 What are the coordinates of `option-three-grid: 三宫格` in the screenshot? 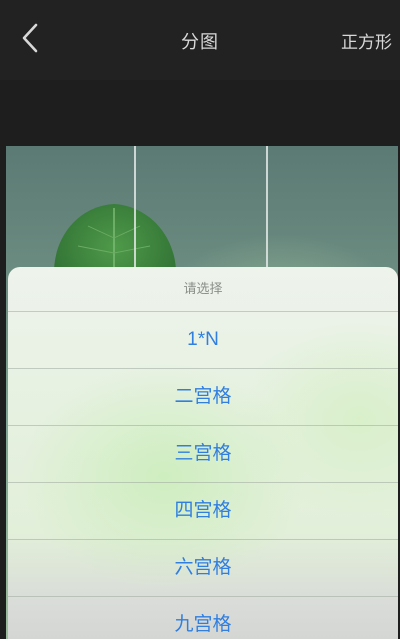 It's located at (203, 454).